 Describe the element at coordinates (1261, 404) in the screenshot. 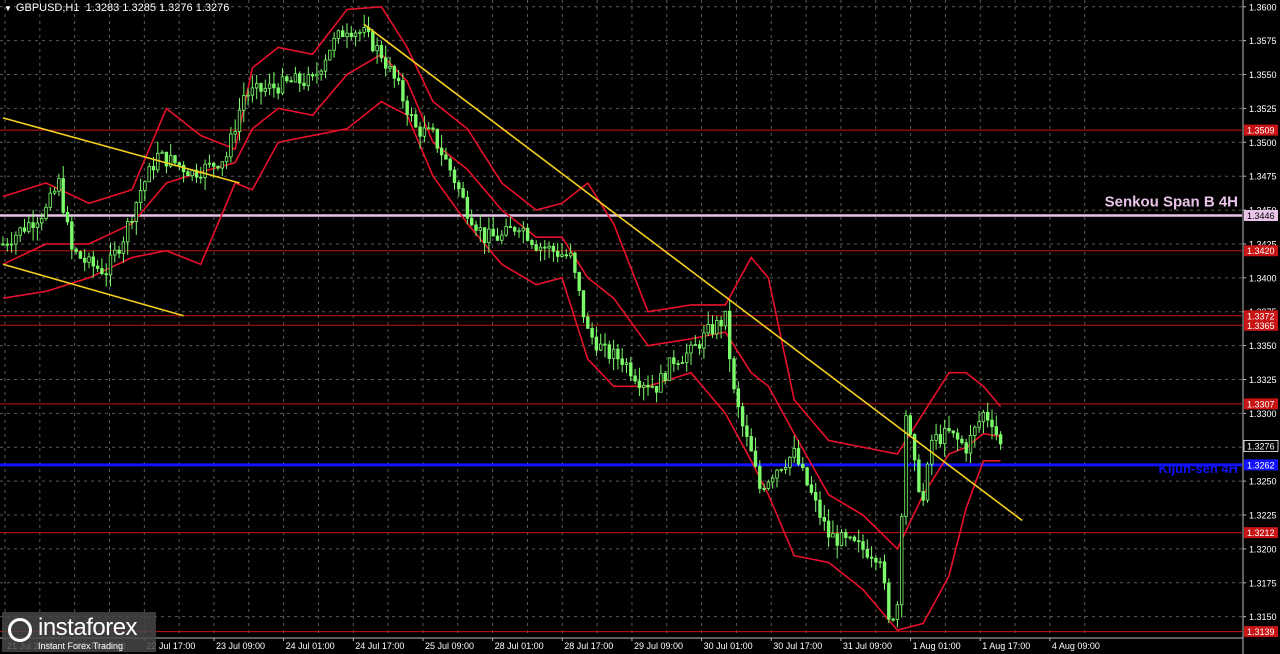

I see `level-price-label: 1.3307` at that location.